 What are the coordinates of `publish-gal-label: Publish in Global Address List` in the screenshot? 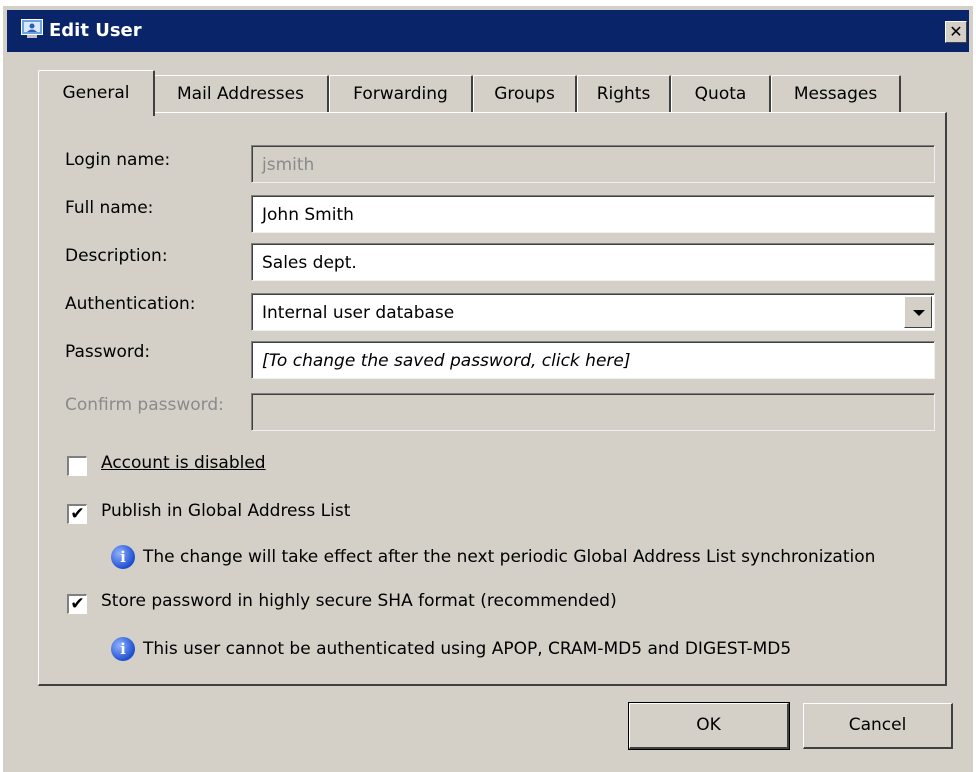 It's located at (225, 511).